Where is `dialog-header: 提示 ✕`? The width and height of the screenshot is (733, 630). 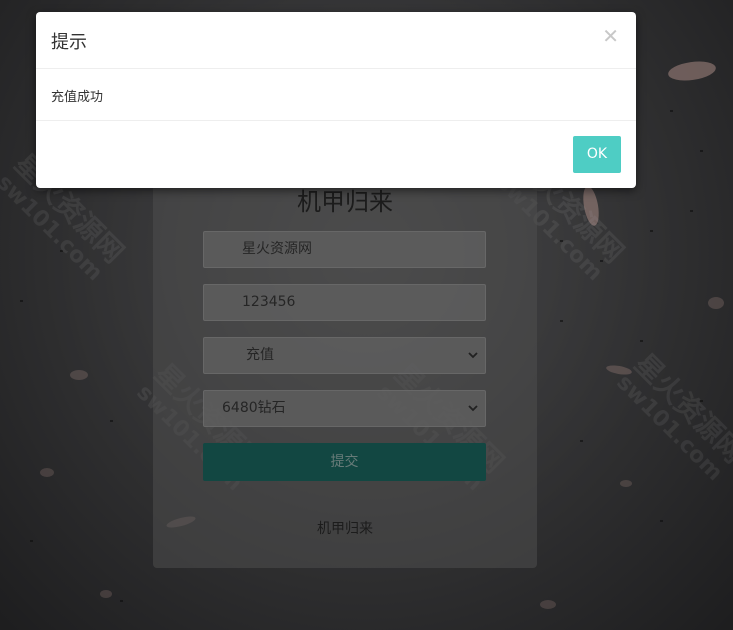
dialog-header: 提示 ✕ is located at coordinates (336, 40).